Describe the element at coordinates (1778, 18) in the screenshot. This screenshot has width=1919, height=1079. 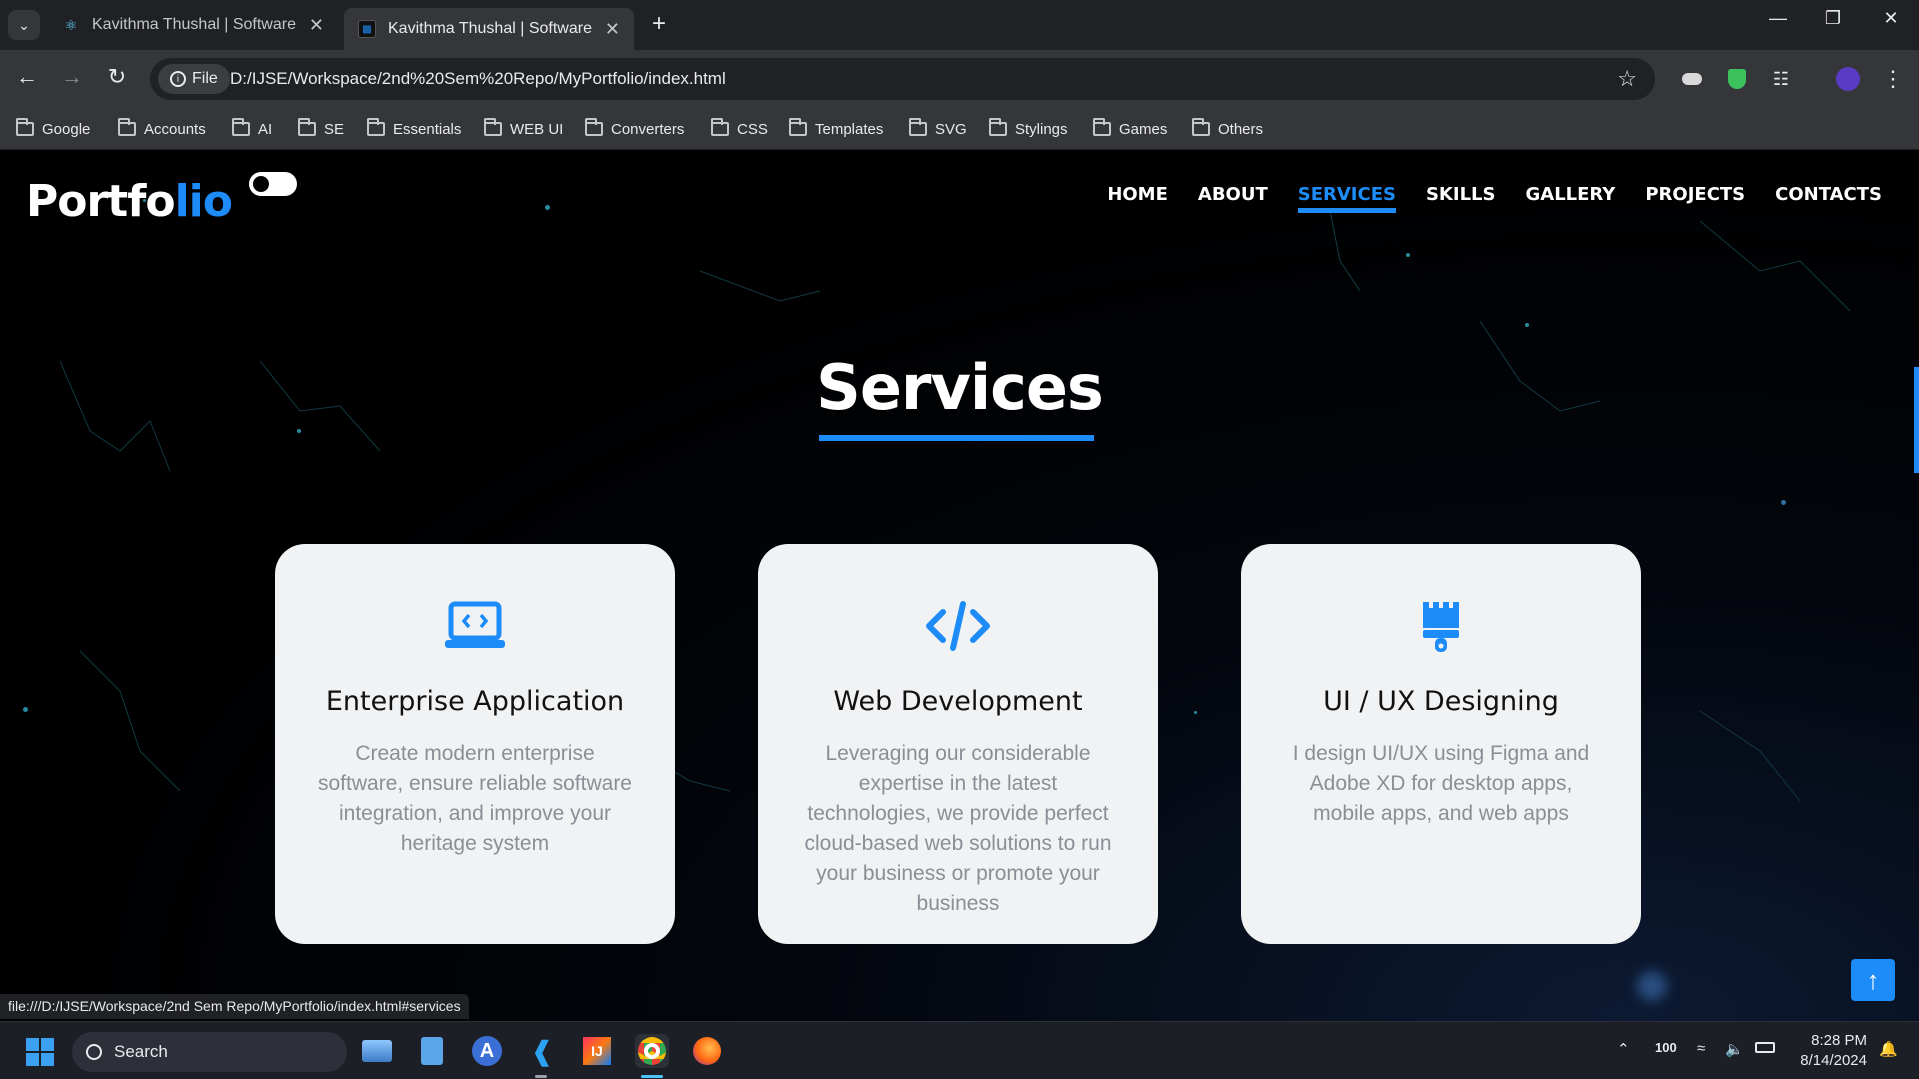
I see `minimize-button: —` at that location.